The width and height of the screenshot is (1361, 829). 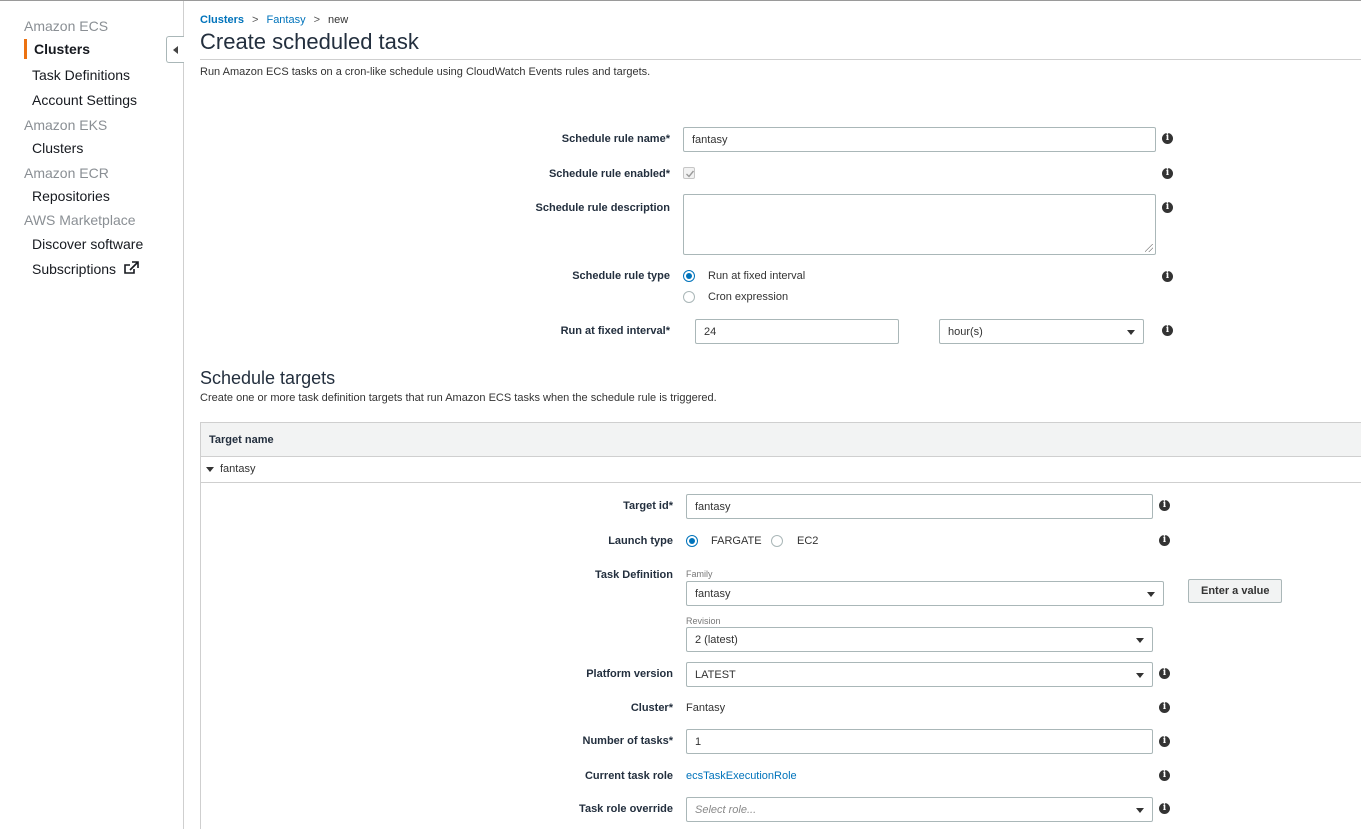 What do you see at coordinates (268, 378) in the screenshot?
I see `schedule-targets-title: Schedule targets` at bounding box center [268, 378].